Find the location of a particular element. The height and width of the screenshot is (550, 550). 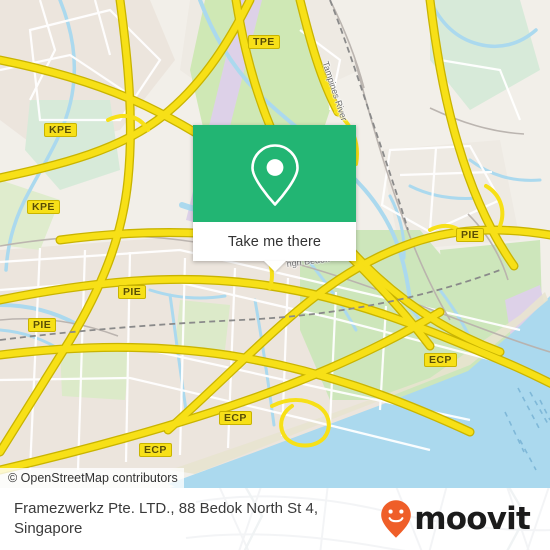

take-me-there-label: Take me there is located at coordinates (274, 241).